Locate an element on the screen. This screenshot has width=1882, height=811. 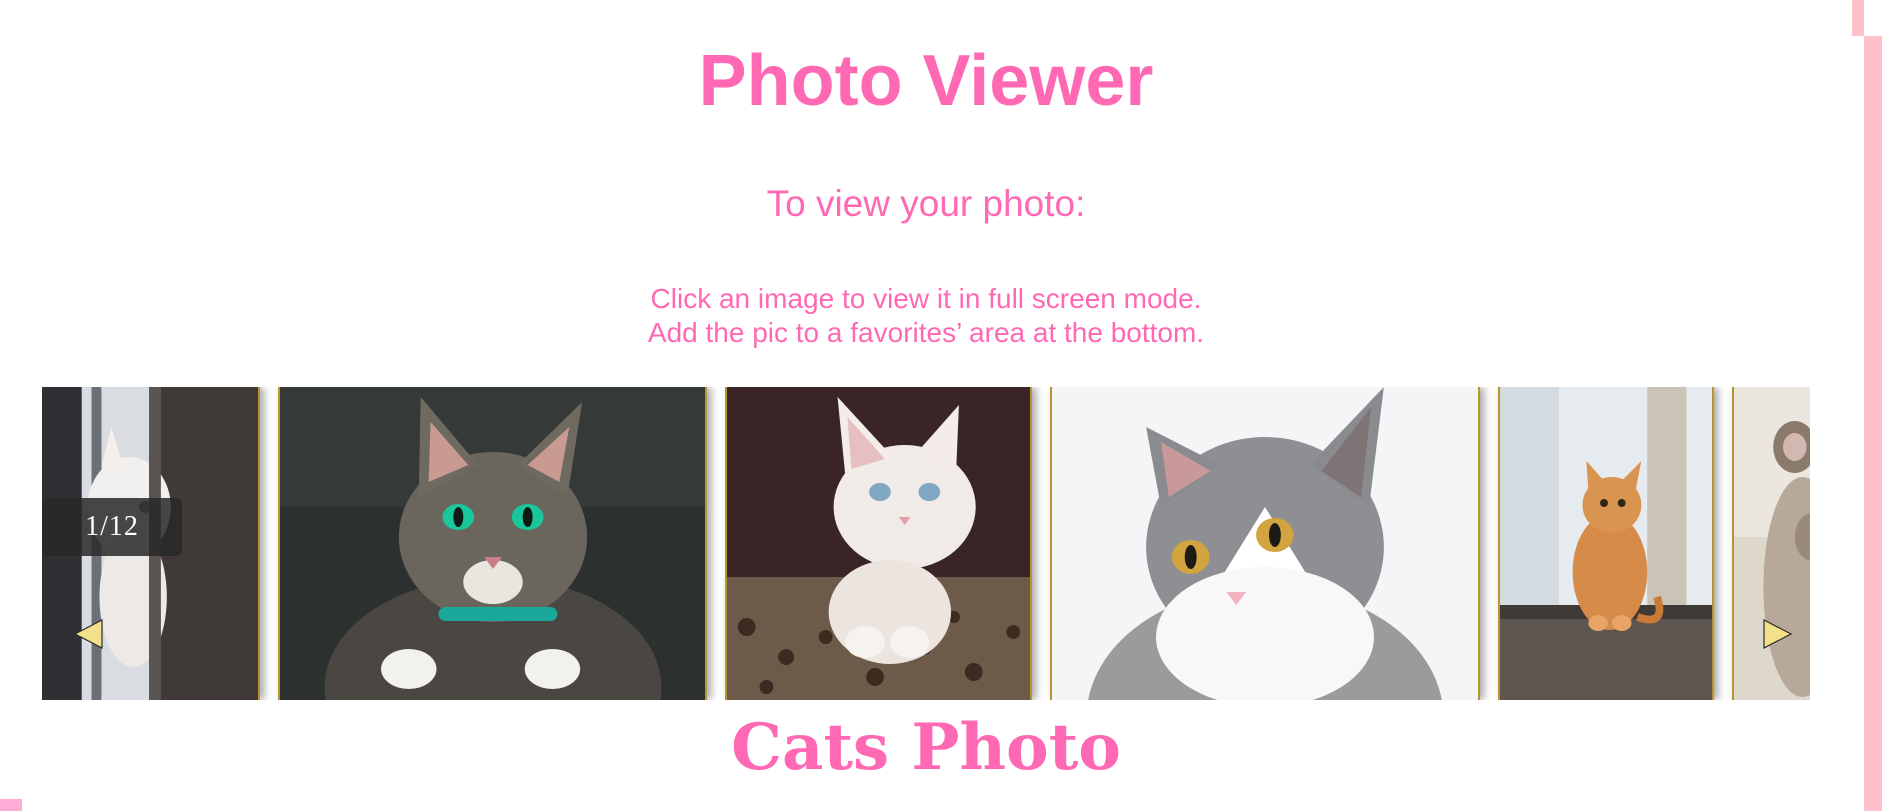
page-corner-accent is located at coordinates (11, 805).